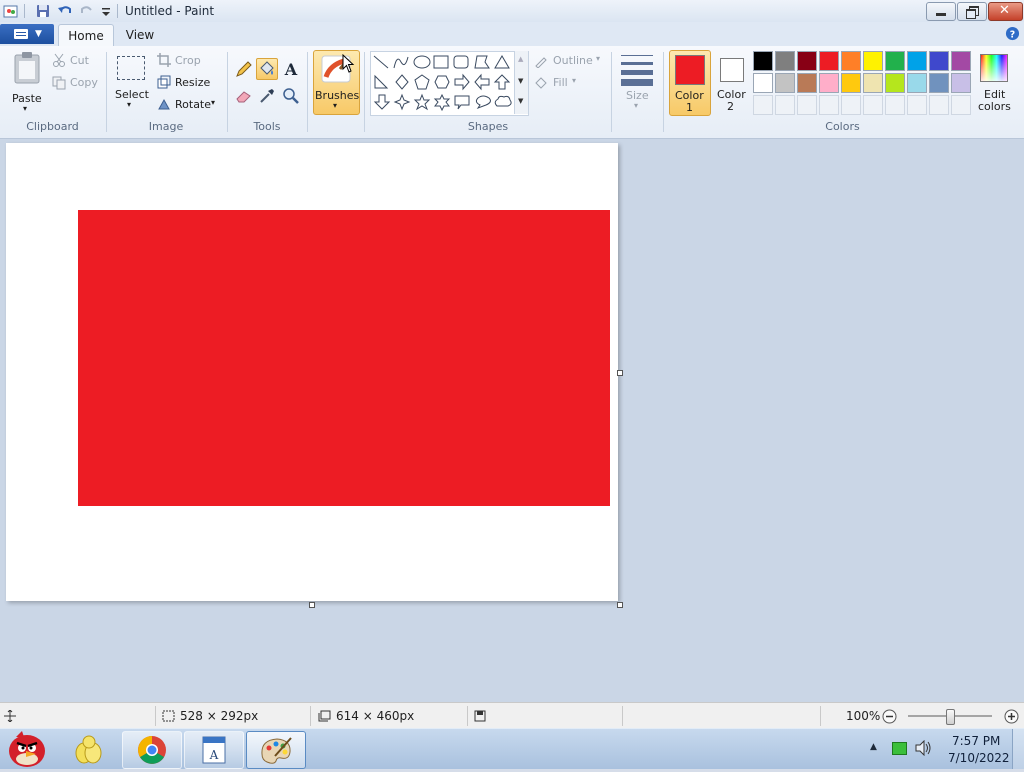 The height and width of the screenshot is (772, 1024). I want to click on minimize-button, so click(941, 11).